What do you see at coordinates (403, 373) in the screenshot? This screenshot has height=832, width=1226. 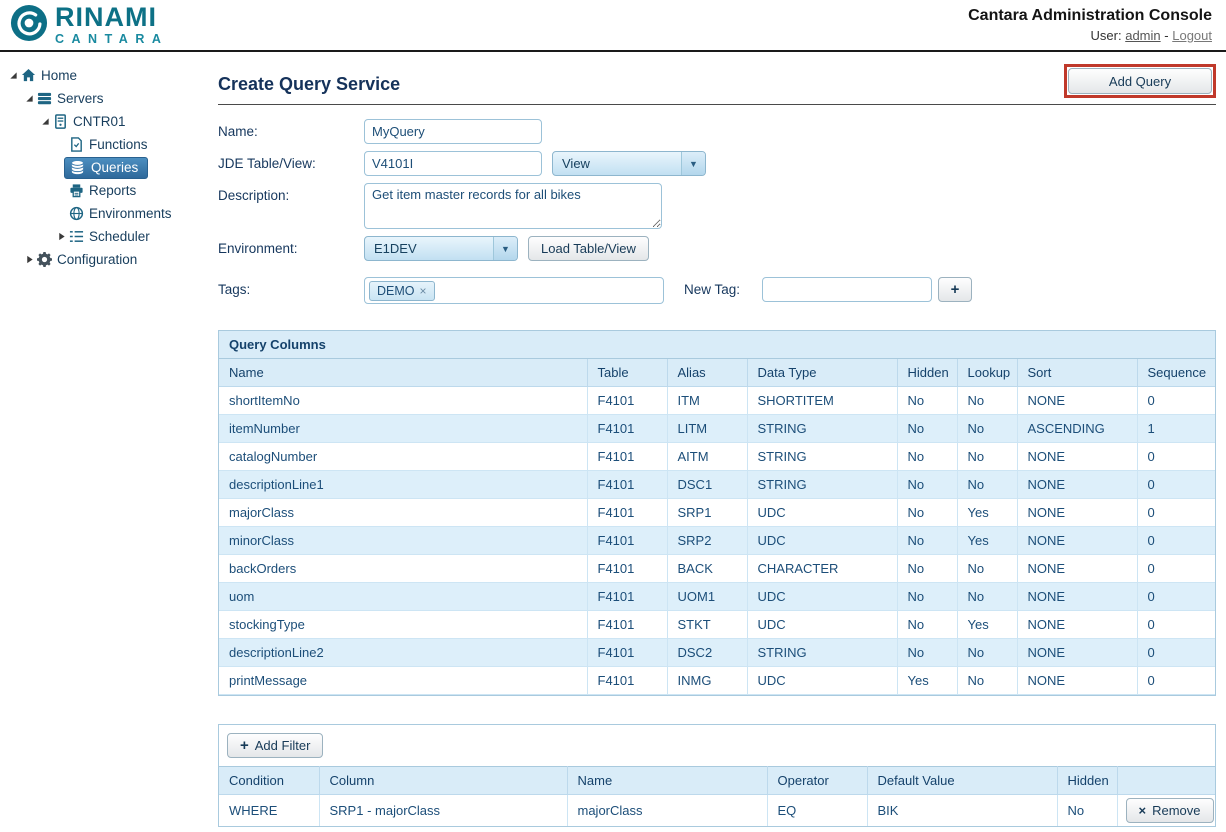 I see `column-header-name: Name` at bounding box center [403, 373].